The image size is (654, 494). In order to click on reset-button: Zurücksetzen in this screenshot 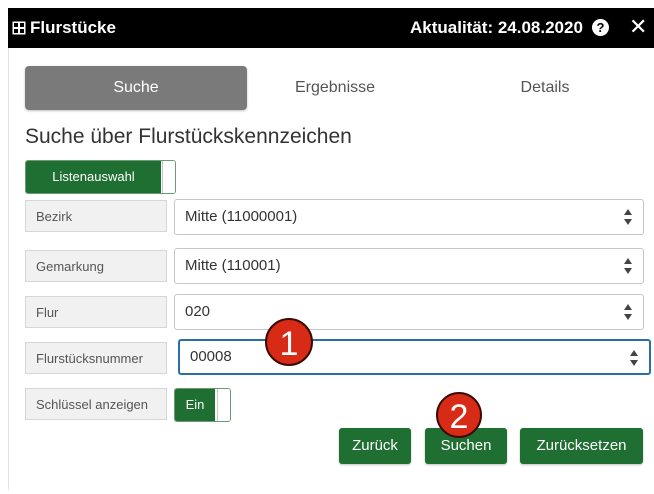, I will do `click(581, 446)`.